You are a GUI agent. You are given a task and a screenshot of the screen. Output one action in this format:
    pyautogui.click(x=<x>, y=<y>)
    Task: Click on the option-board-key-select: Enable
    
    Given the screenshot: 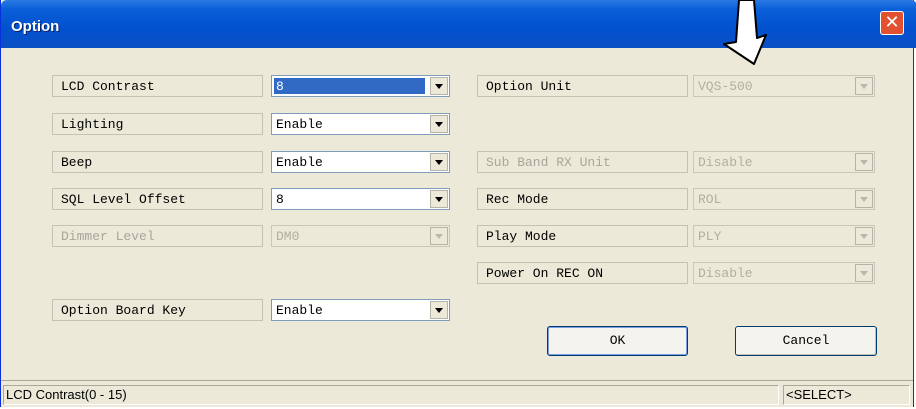 What is the action you would take?
    pyautogui.click(x=360, y=310)
    